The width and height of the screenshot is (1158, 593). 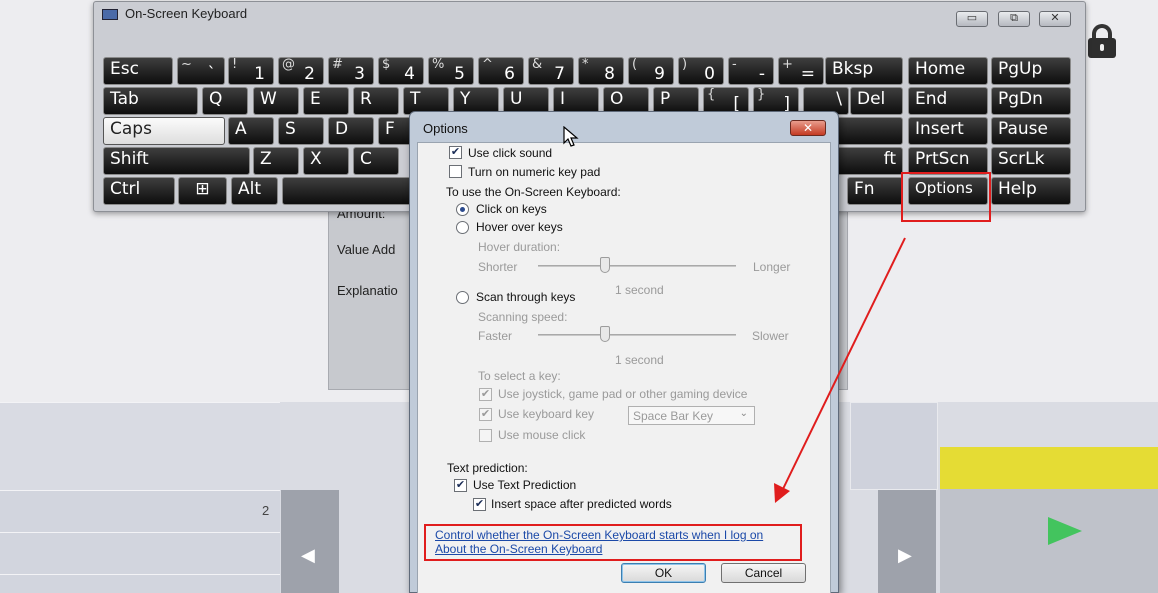 I want to click on annotation-arrow, so click(x=840, y=370).